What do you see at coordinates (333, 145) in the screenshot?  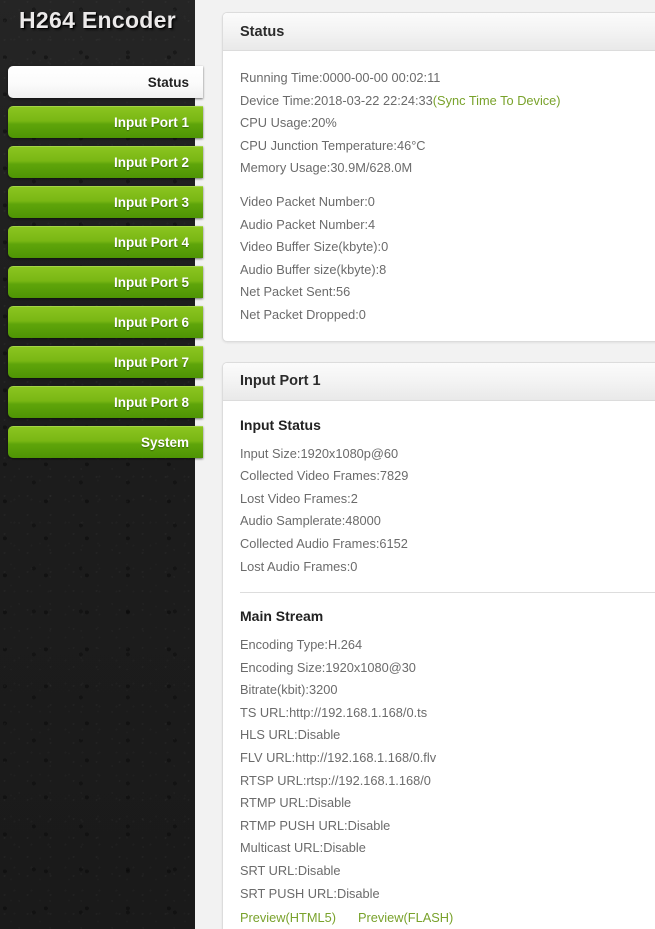 I see `status-cpu-junction-temperature: CPU Junction Temperature:46°C` at bounding box center [333, 145].